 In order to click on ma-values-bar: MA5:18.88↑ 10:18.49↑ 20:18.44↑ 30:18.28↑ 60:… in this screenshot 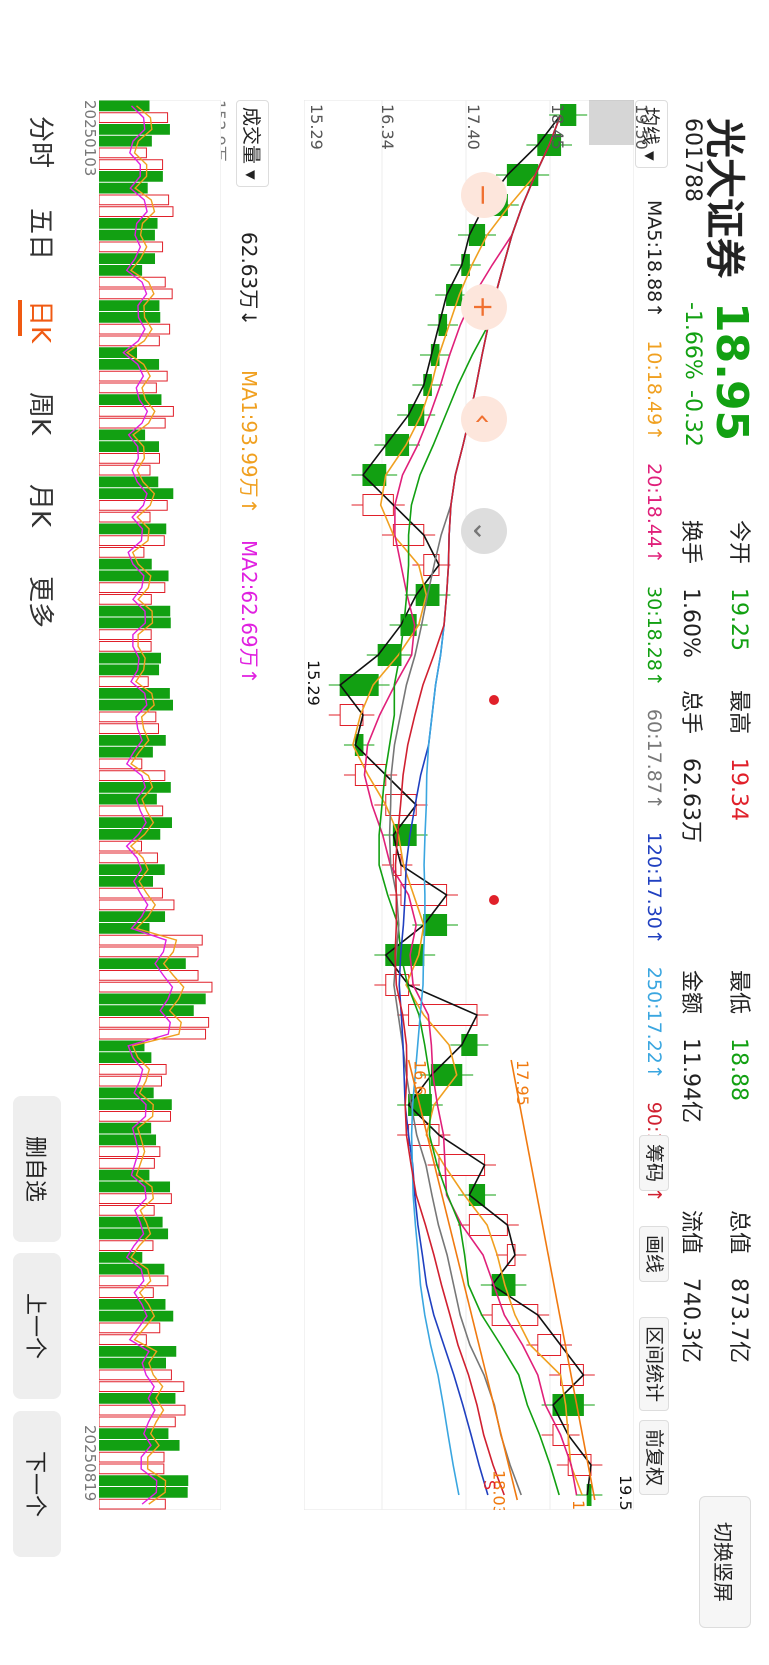, I will do `click(654, 712)`.